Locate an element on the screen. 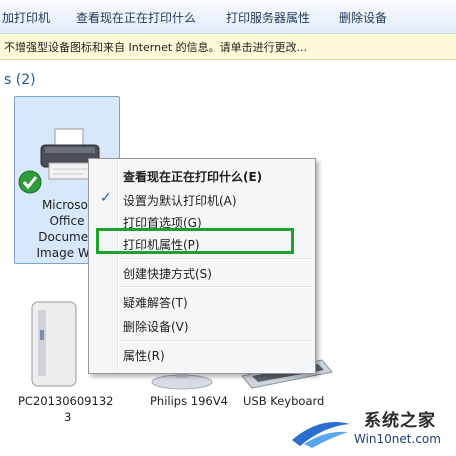 Image resolution: width=456 pixels, height=456 pixels. green-check-icon is located at coordinates (30, 182).